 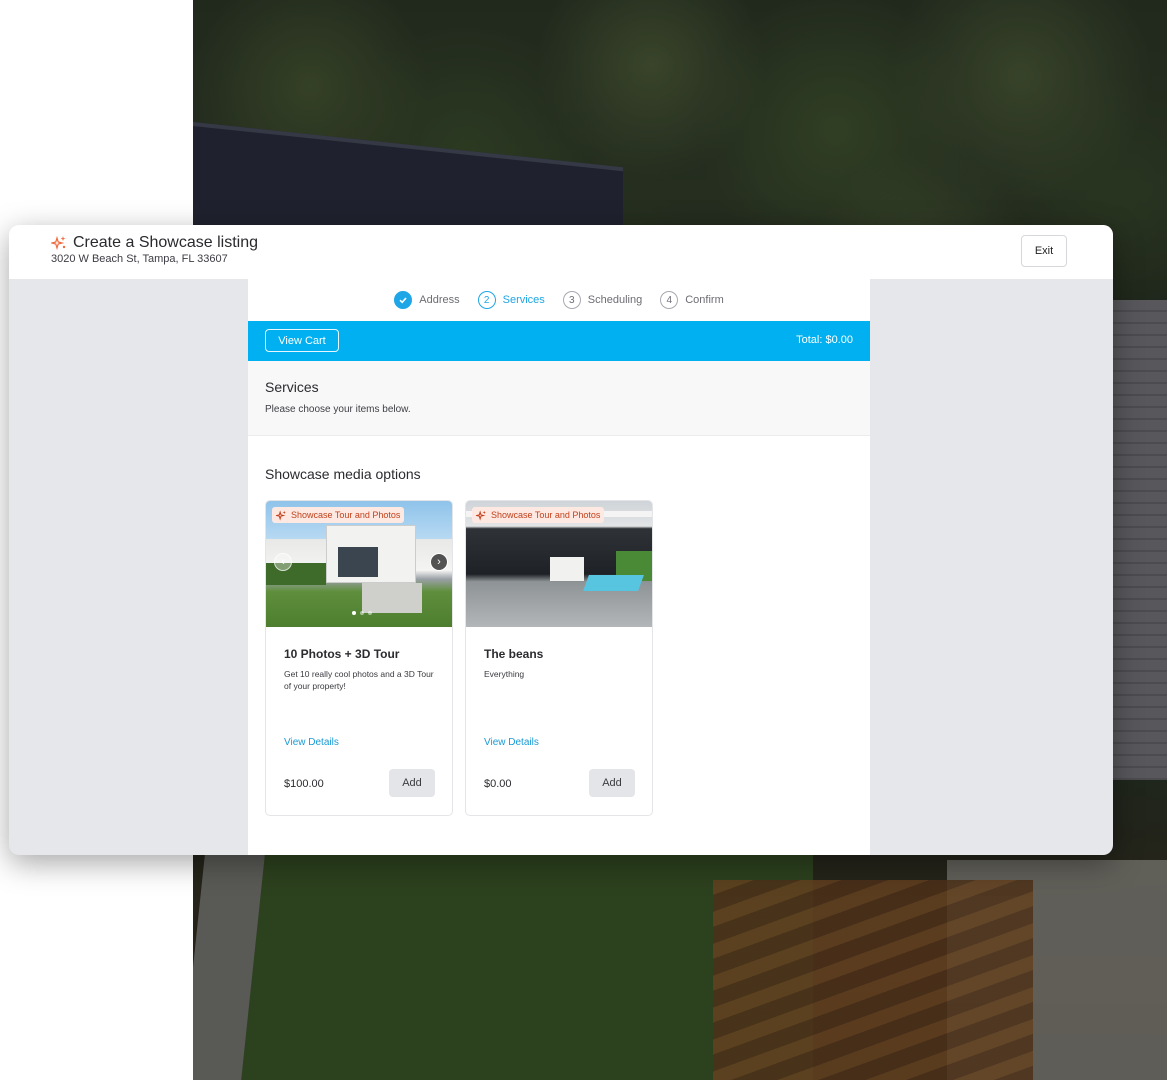 I want to click on service-price: $100.00, so click(x=304, y=784).